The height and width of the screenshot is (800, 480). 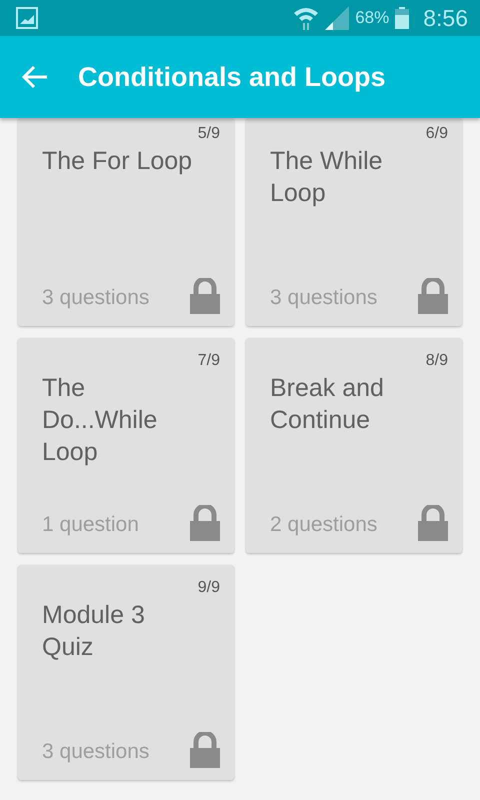 What do you see at coordinates (327, 404) in the screenshot?
I see `lesson-title: Break and Continue` at bounding box center [327, 404].